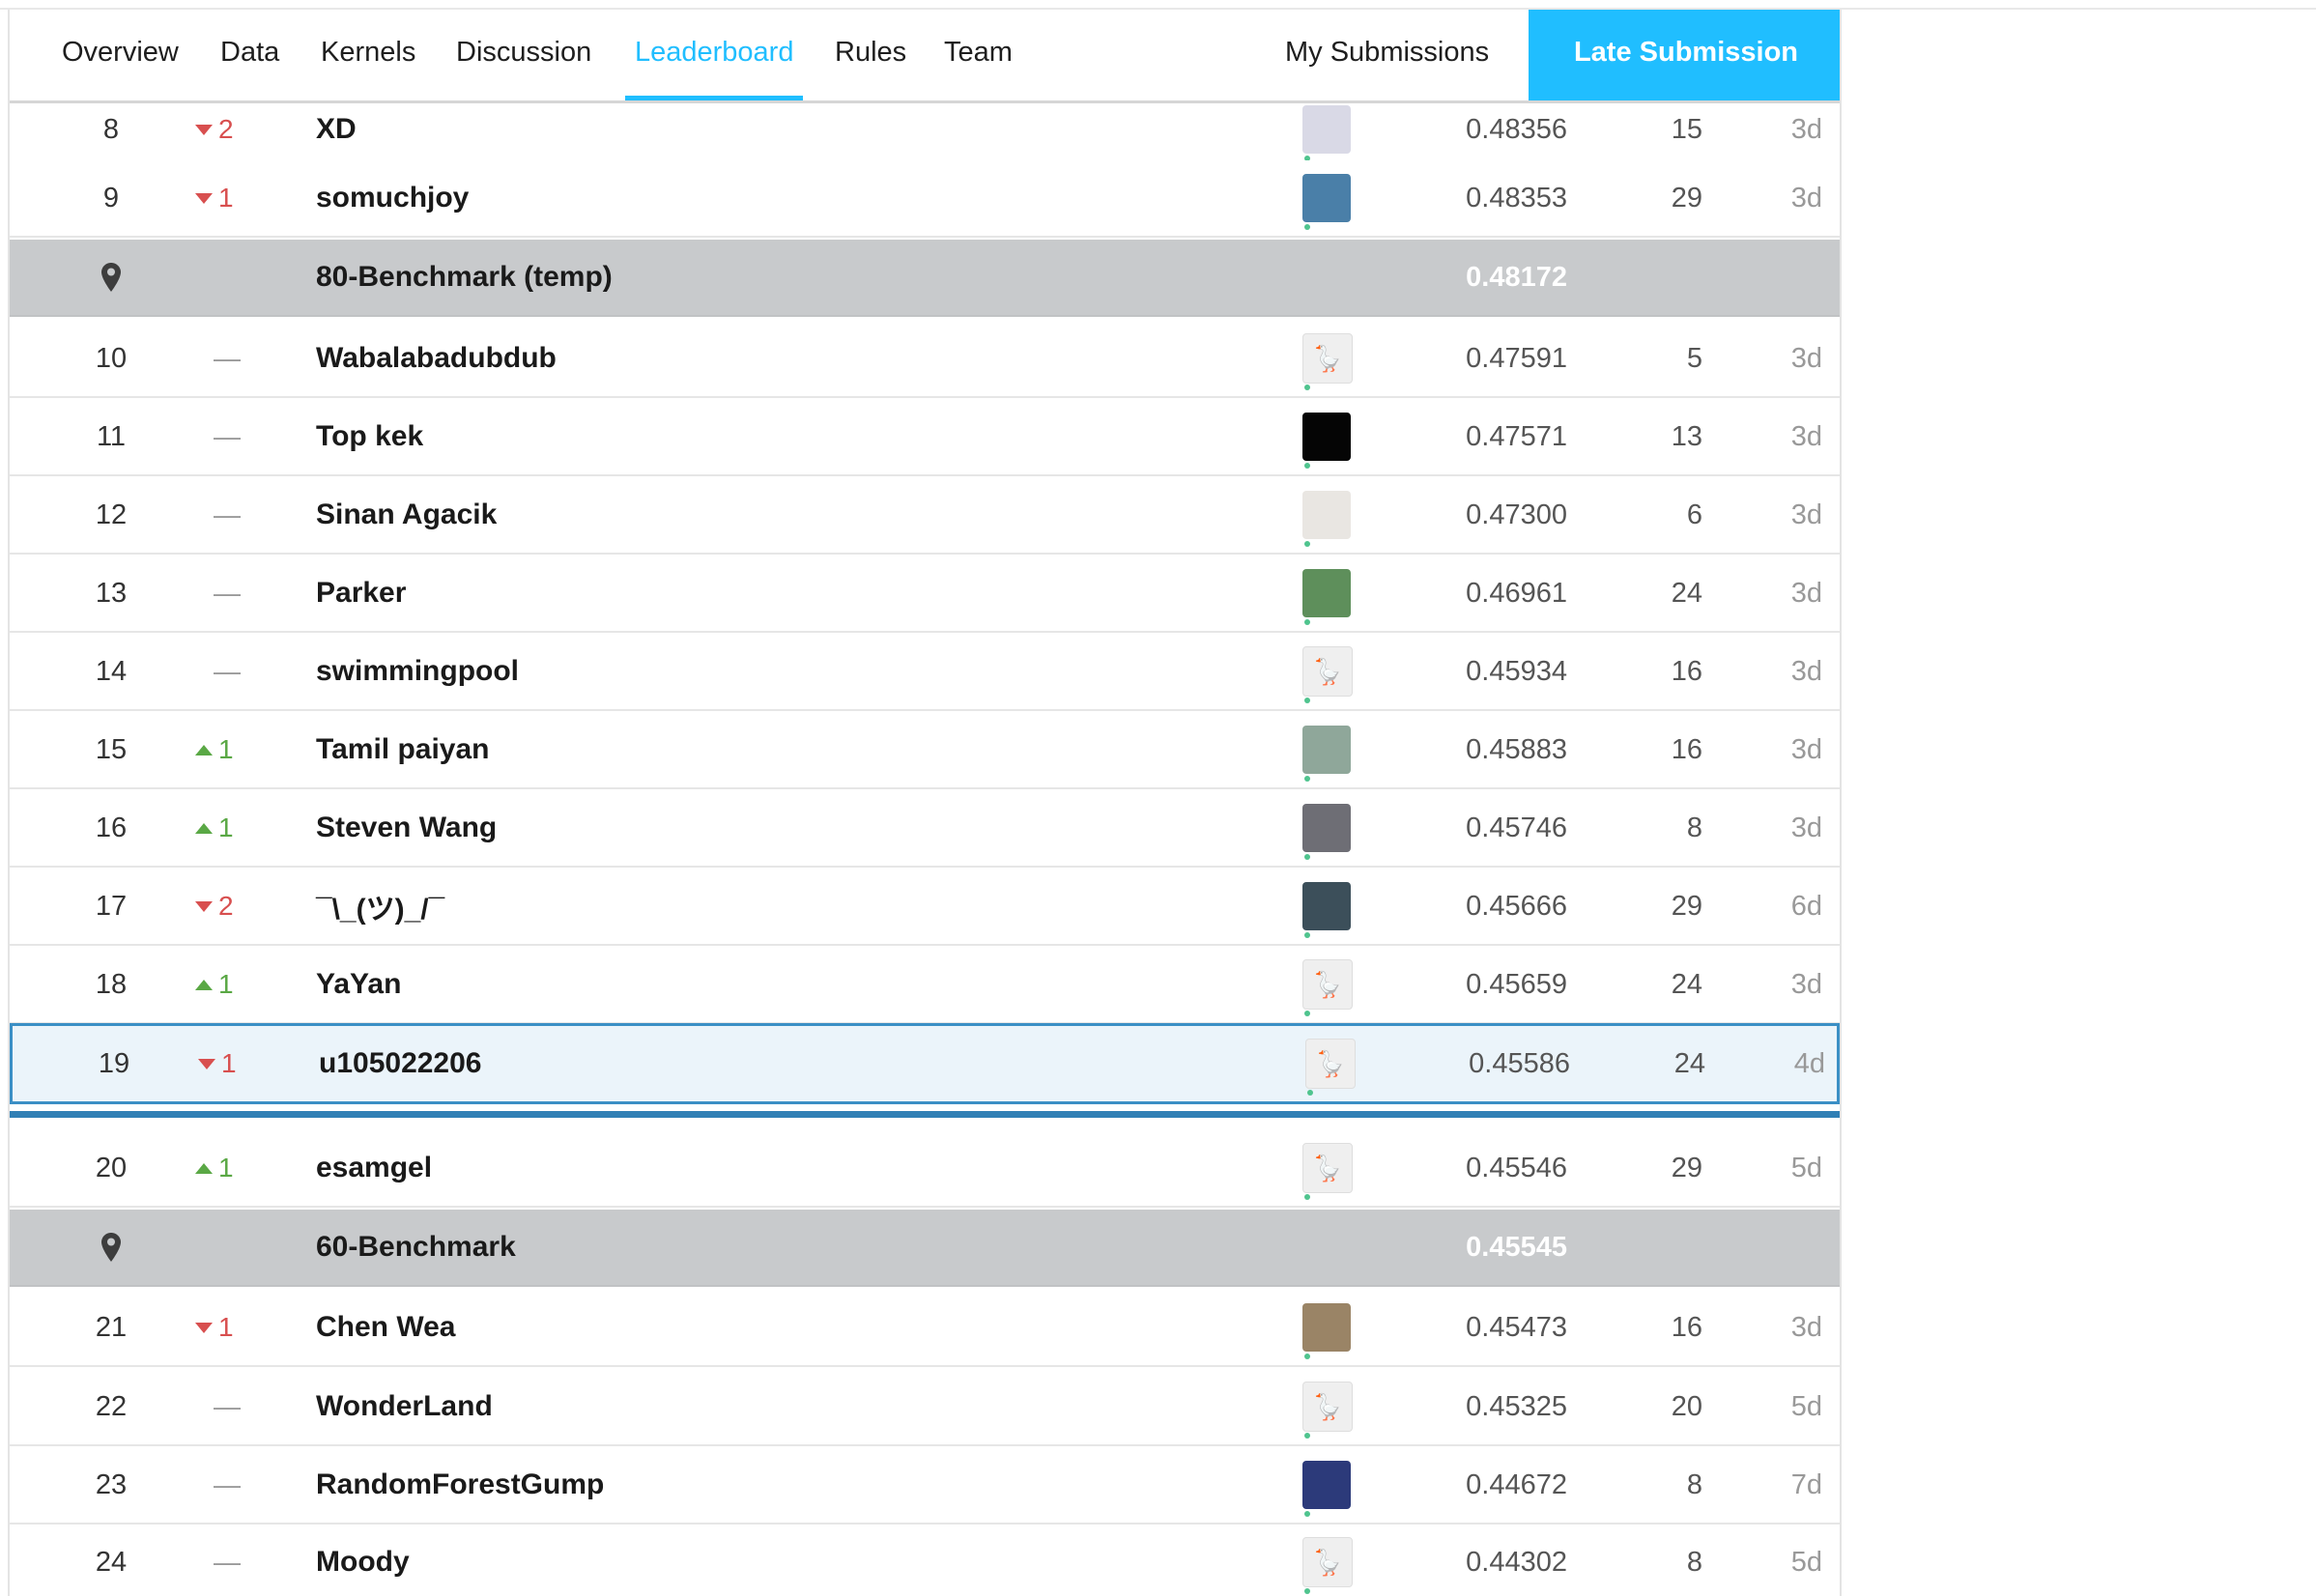 The width and height of the screenshot is (2316, 1596). I want to click on cartoon-avatar, so click(1326, 198).